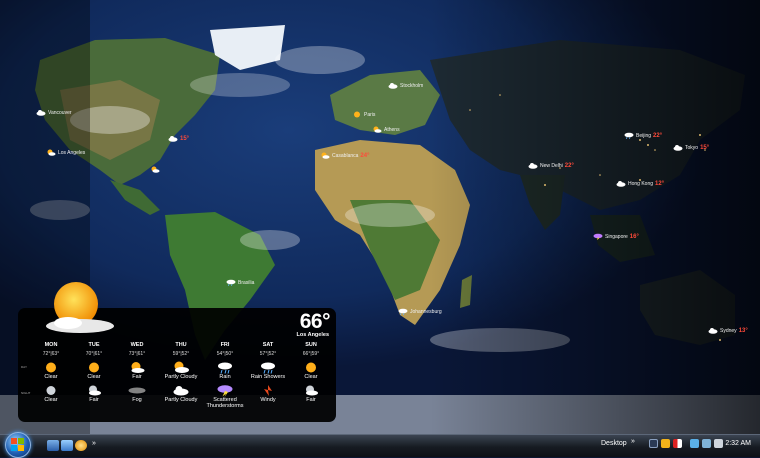 The image size is (760, 458). I want to click on switch-windows-icon, so click(67, 445).